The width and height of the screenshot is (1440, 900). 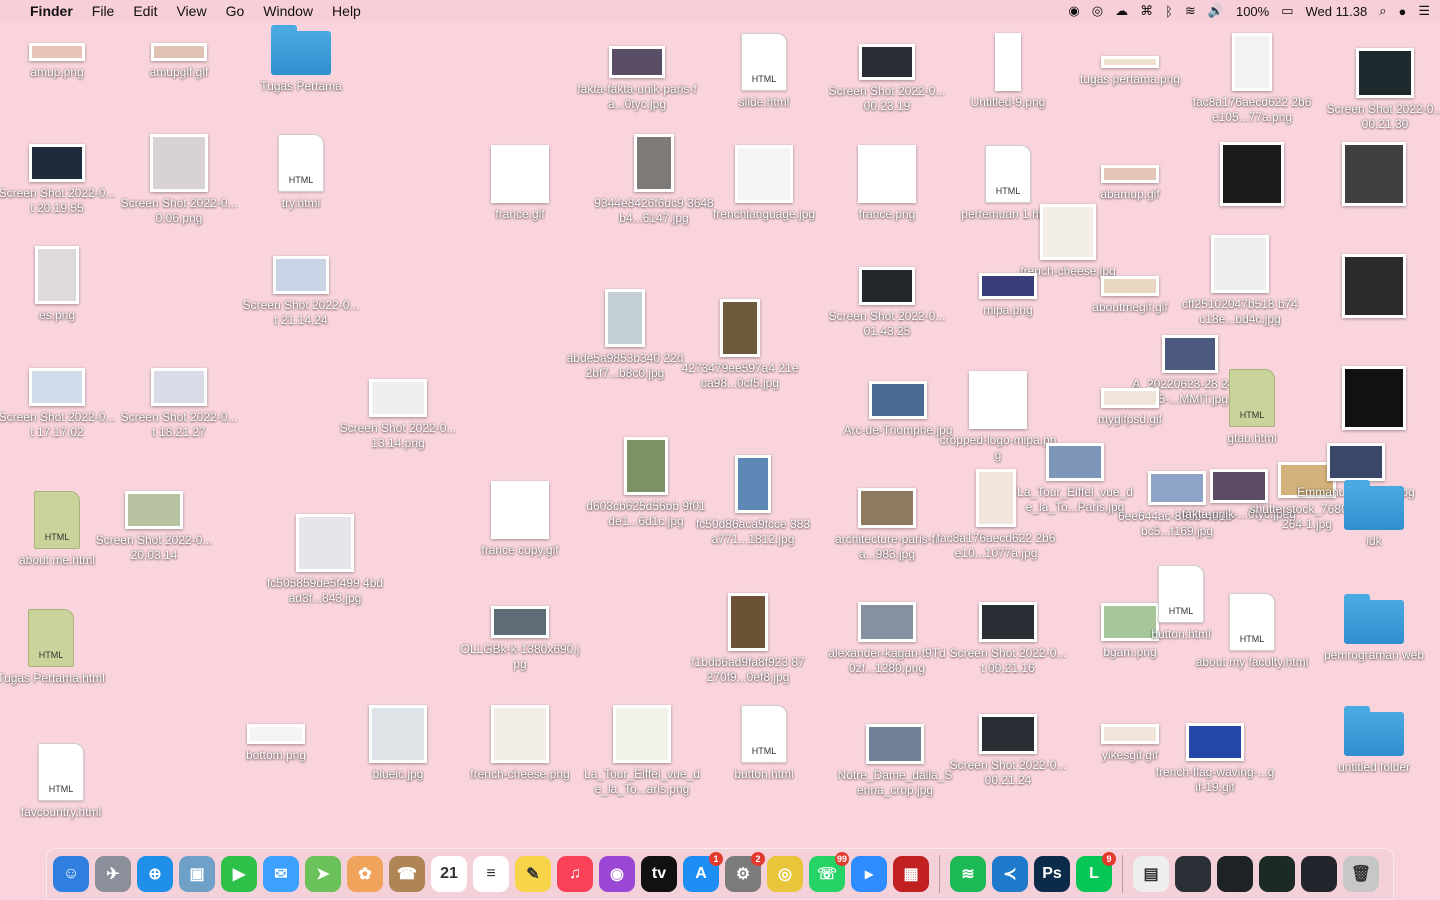 What do you see at coordinates (520, 183) in the screenshot?
I see `desktop-file: france.gif` at bounding box center [520, 183].